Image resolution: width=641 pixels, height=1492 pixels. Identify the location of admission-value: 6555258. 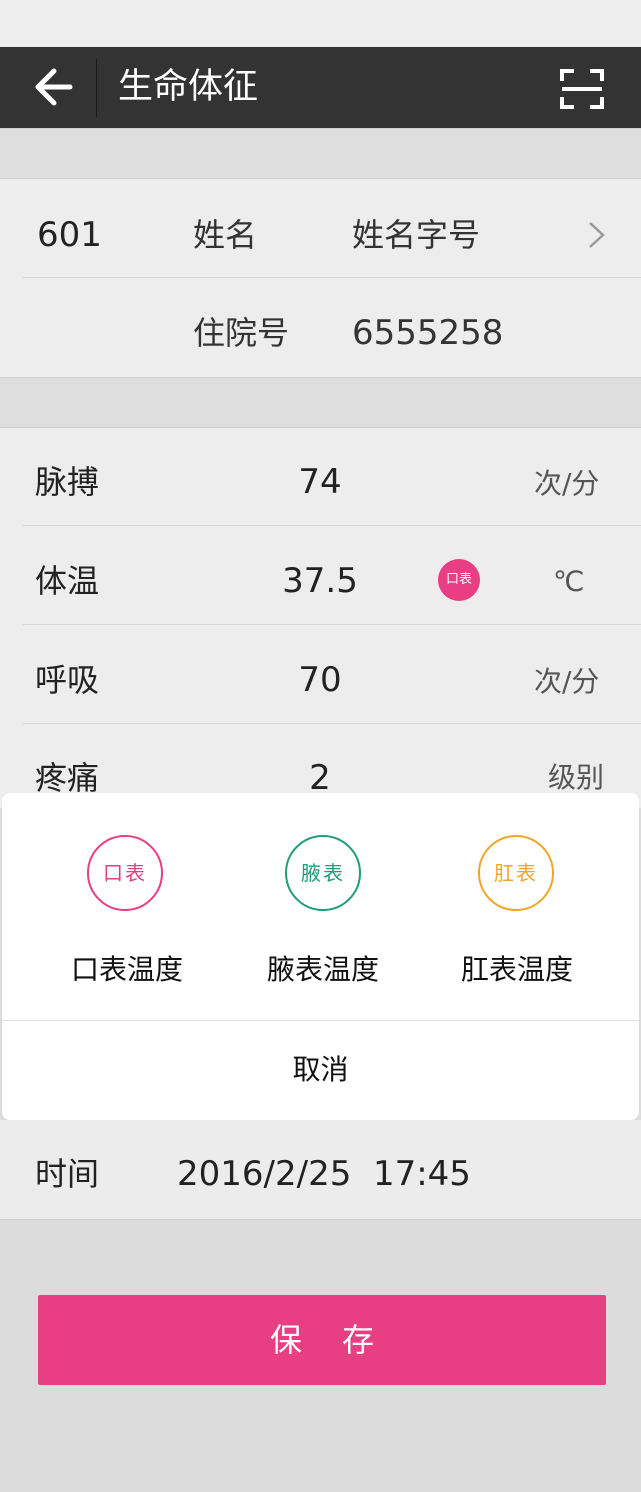
(428, 333).